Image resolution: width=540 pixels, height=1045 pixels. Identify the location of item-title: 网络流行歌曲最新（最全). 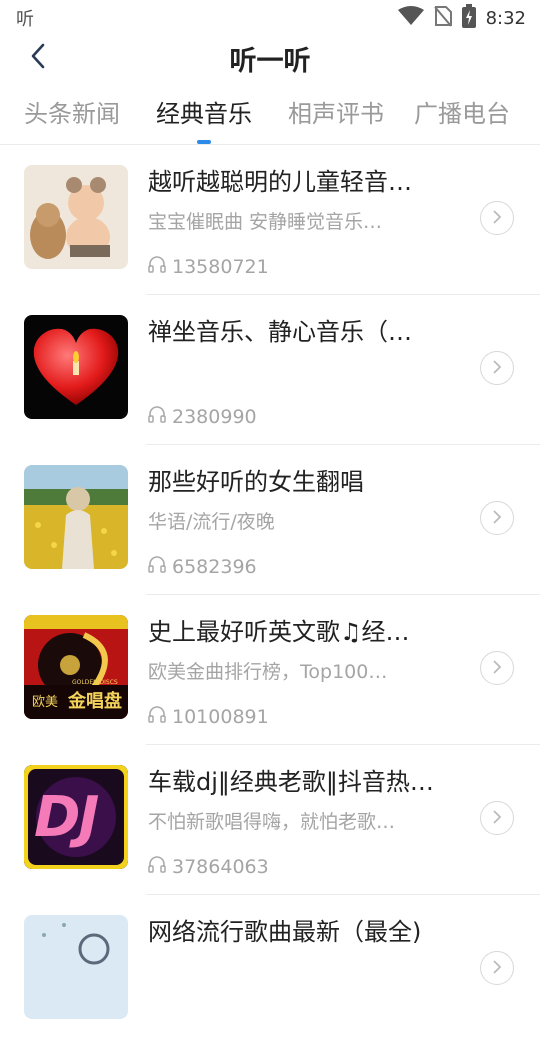
(285, 932).